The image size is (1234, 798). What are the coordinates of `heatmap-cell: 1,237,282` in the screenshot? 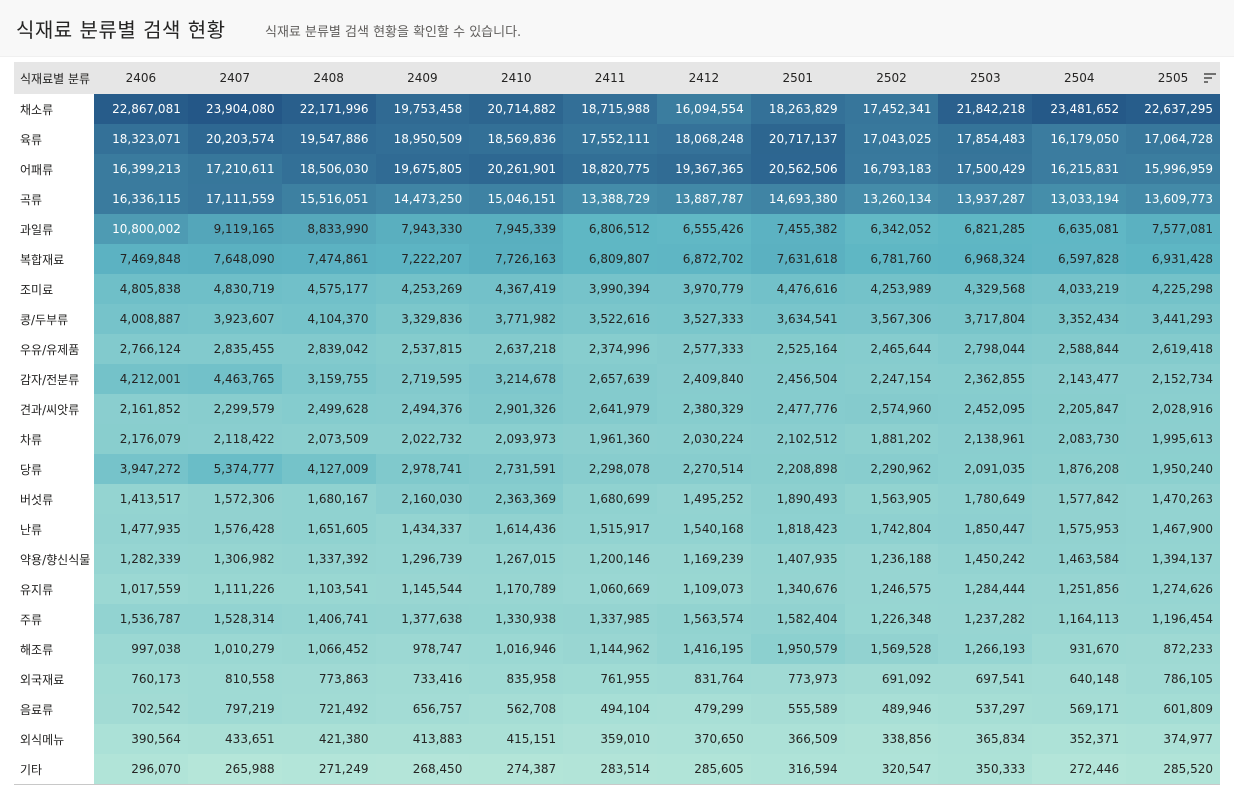 It's located at (985, 619).